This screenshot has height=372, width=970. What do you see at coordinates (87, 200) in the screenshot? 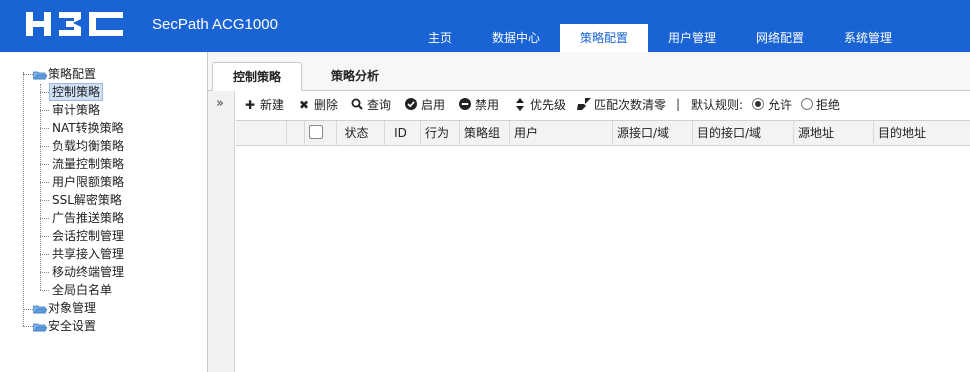
I see `tree-item-ssl-decrypt-policy: SSL解密策略` at bounding box center [87, 200].